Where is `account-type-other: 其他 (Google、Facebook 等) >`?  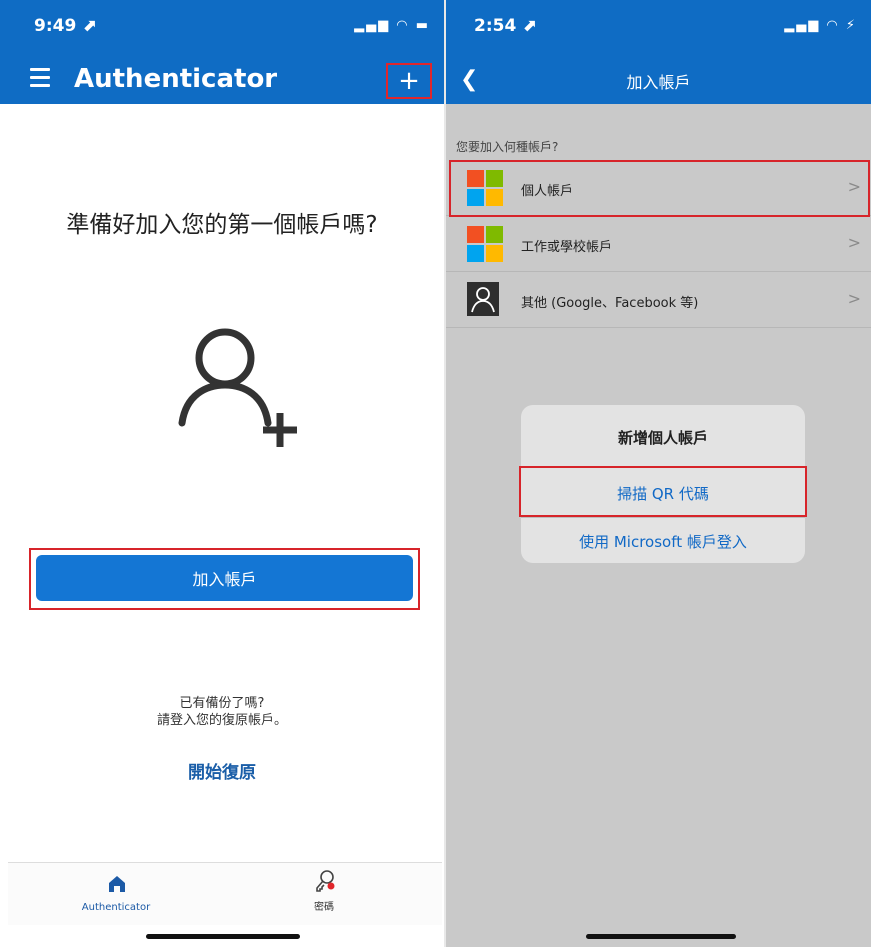 account-type-other: 其他 (Google、Facebook 等) > is located at coordinates (658, 300).